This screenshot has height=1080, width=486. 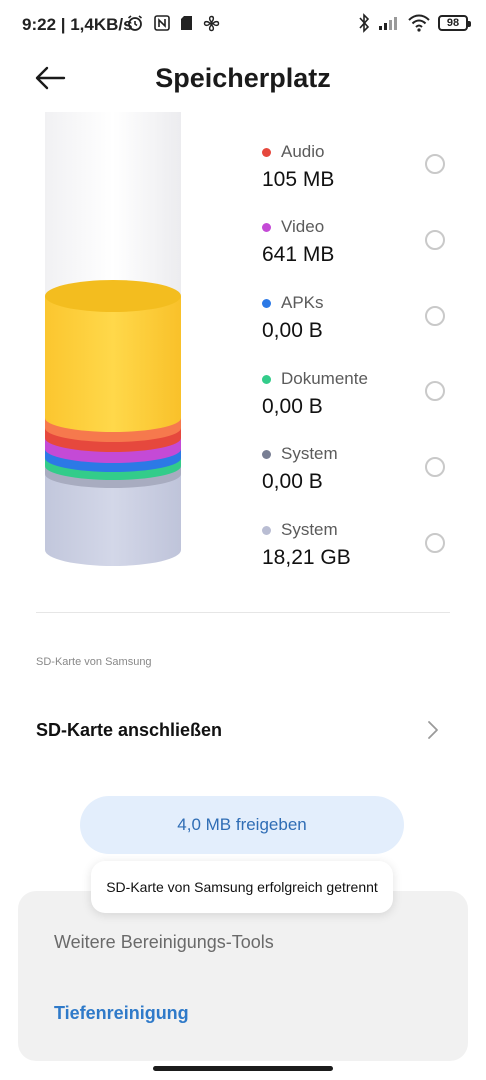 I want to click on fan-icon, so click(x=211, y=23).